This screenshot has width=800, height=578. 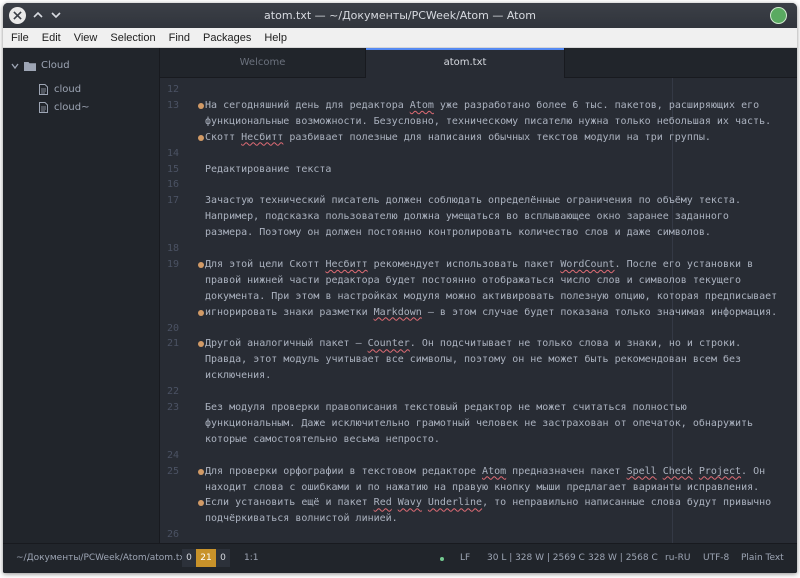 I want to click on file-encoding: UTF-8, so click(x=716, y=558).